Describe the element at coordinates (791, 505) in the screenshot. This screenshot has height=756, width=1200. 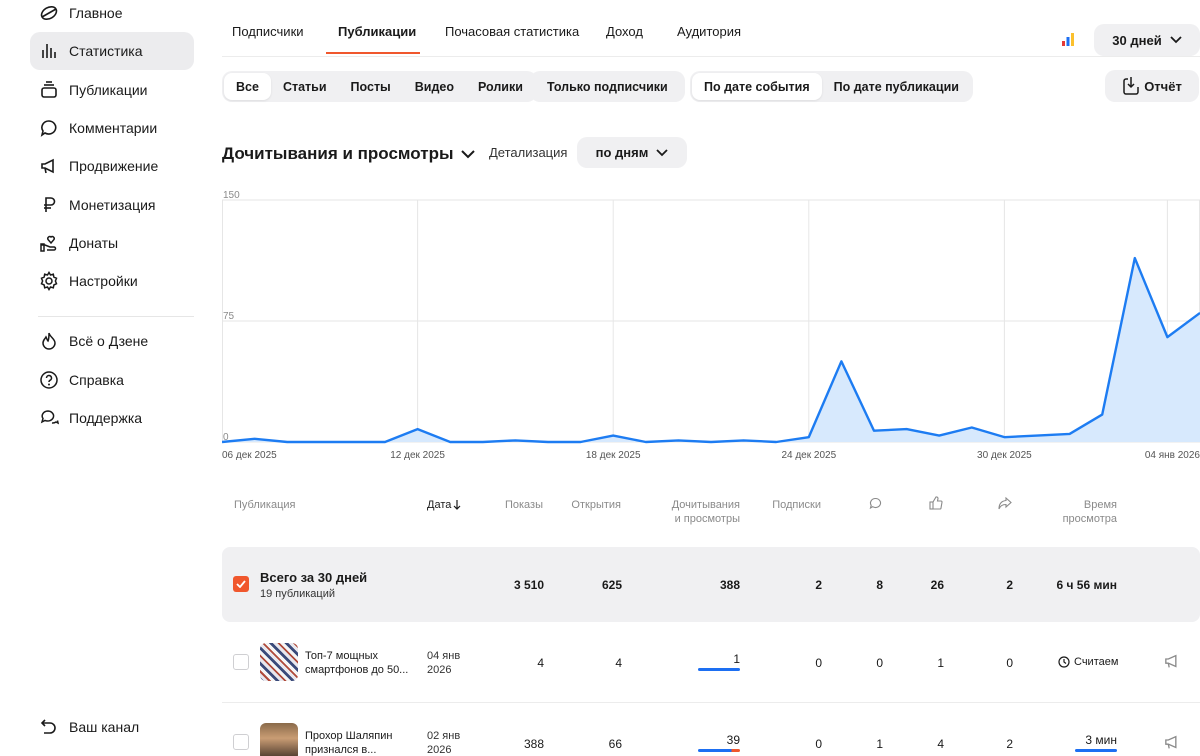
I see `header-subscriptions: Подписки` at that location.